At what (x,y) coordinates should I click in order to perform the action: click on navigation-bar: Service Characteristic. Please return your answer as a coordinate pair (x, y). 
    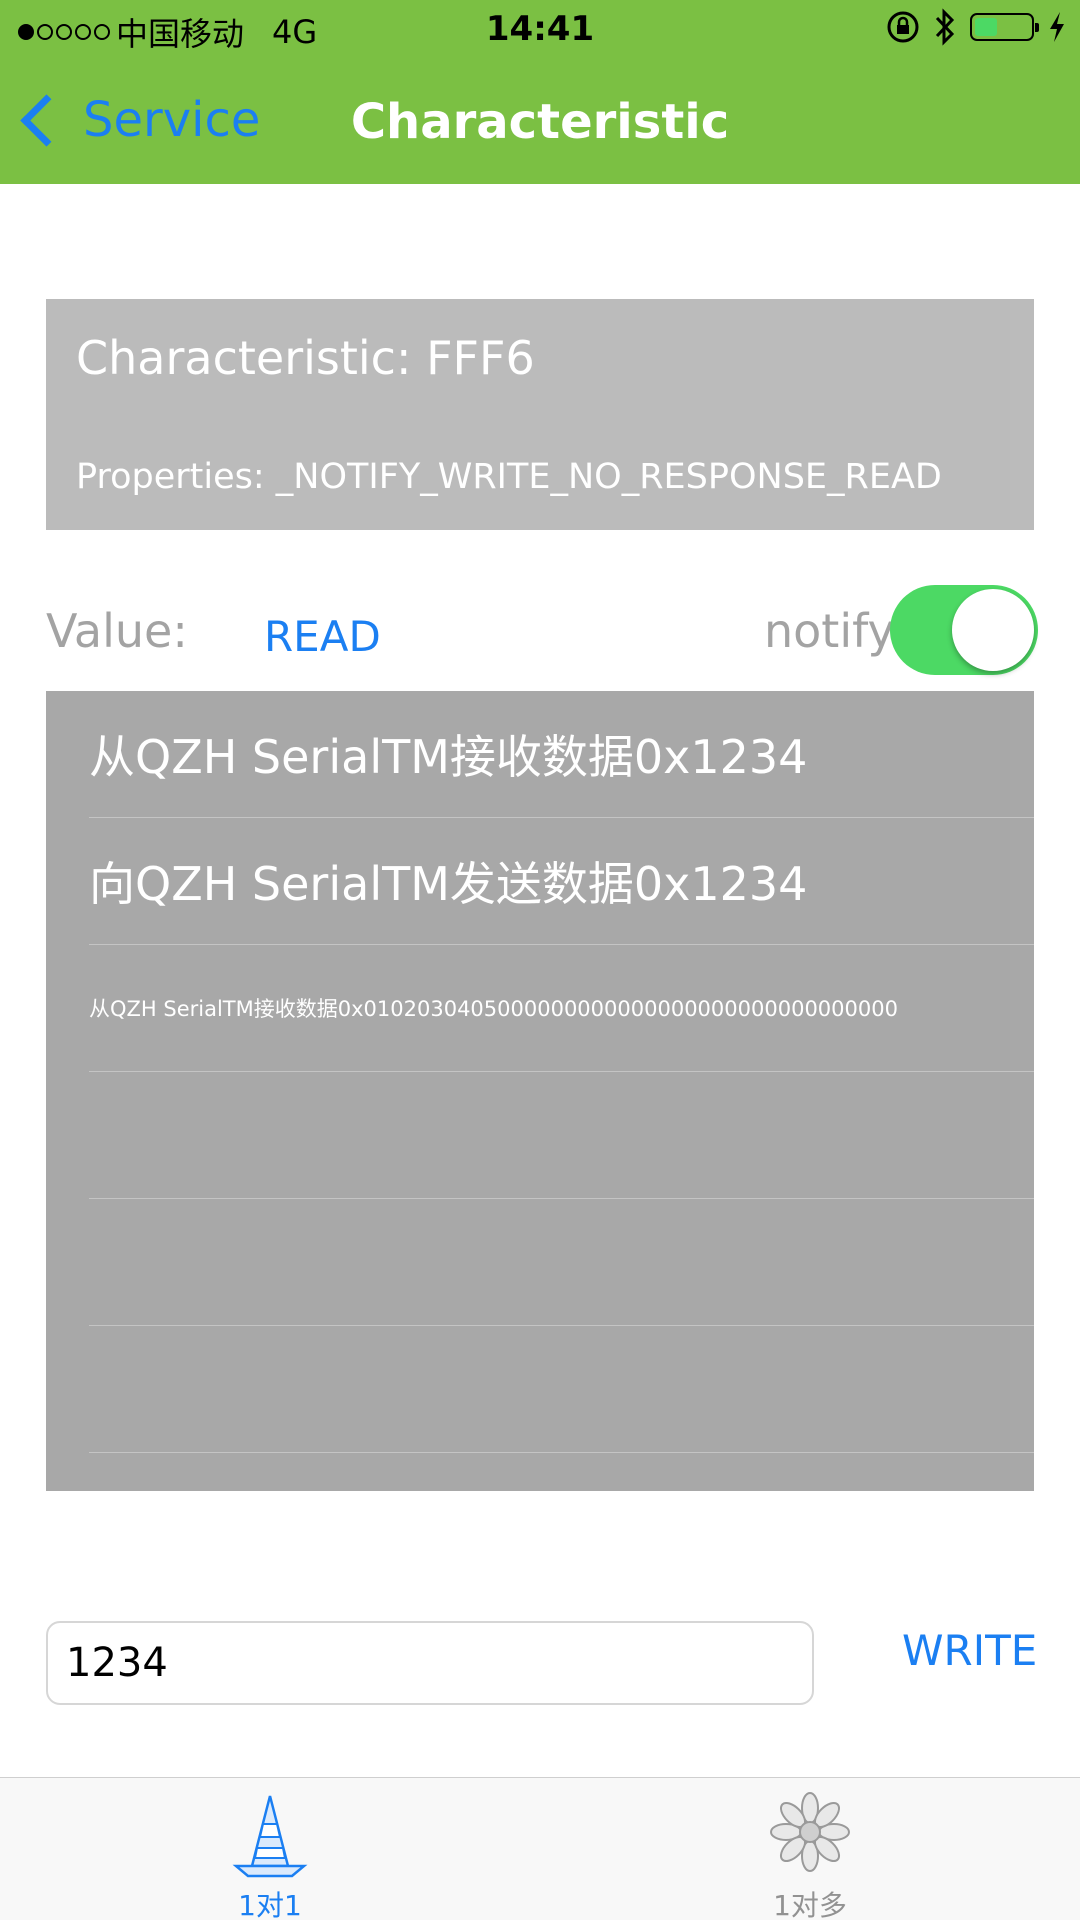
    Looking at the image, I should click on (540, 122).